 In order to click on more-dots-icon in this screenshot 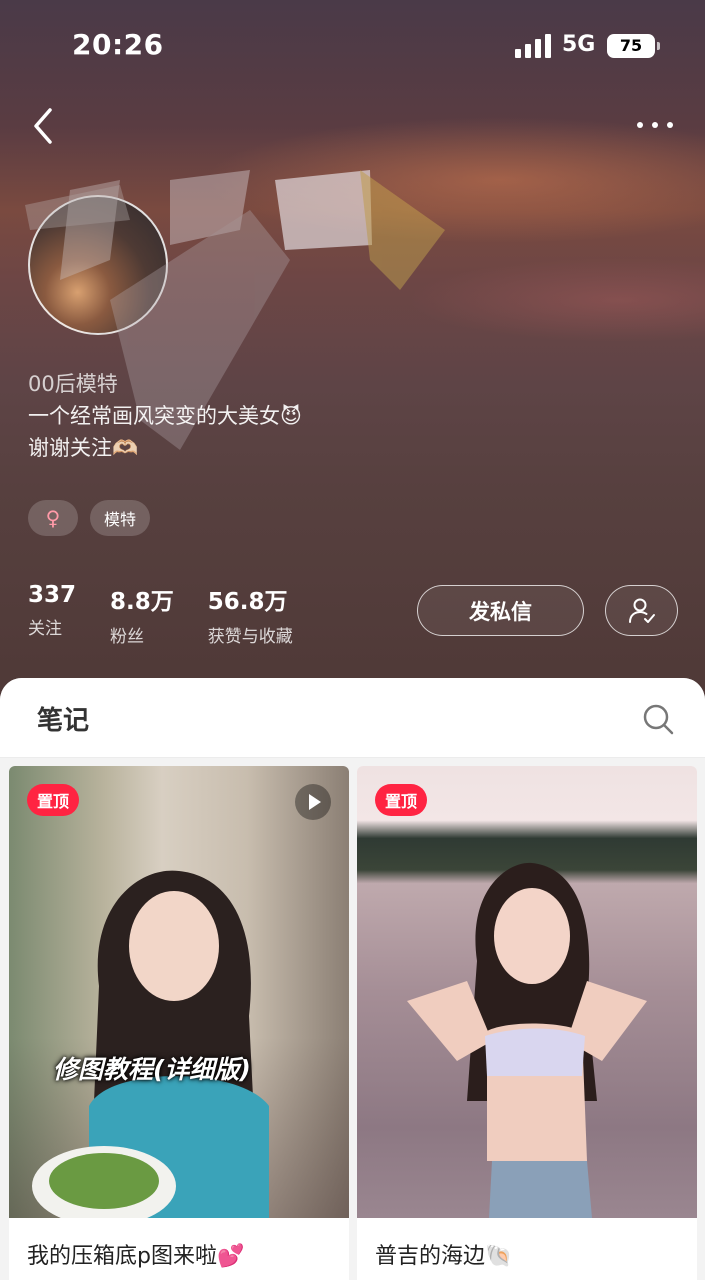, I will do `click(655, 125)`.